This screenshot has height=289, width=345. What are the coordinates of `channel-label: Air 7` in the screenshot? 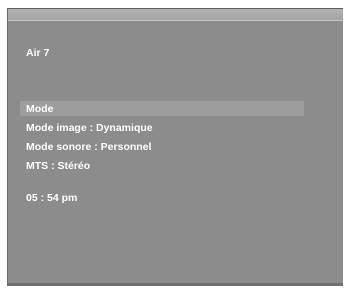 It's located at (38, 53).